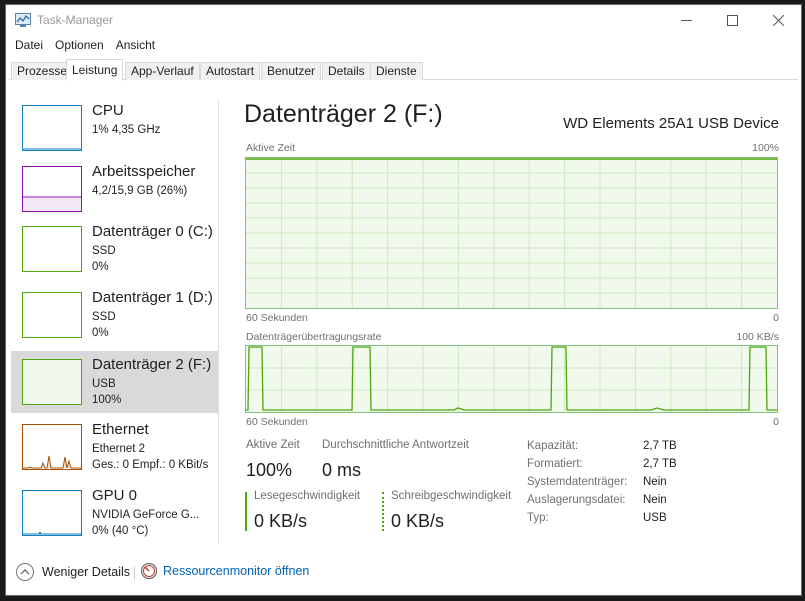 The width and height of the screenshot is (805, 601). What do you see at coordinates (218, 322) in the screenshot?
I see `sidebar-divider` at bounding box center [218, 322].